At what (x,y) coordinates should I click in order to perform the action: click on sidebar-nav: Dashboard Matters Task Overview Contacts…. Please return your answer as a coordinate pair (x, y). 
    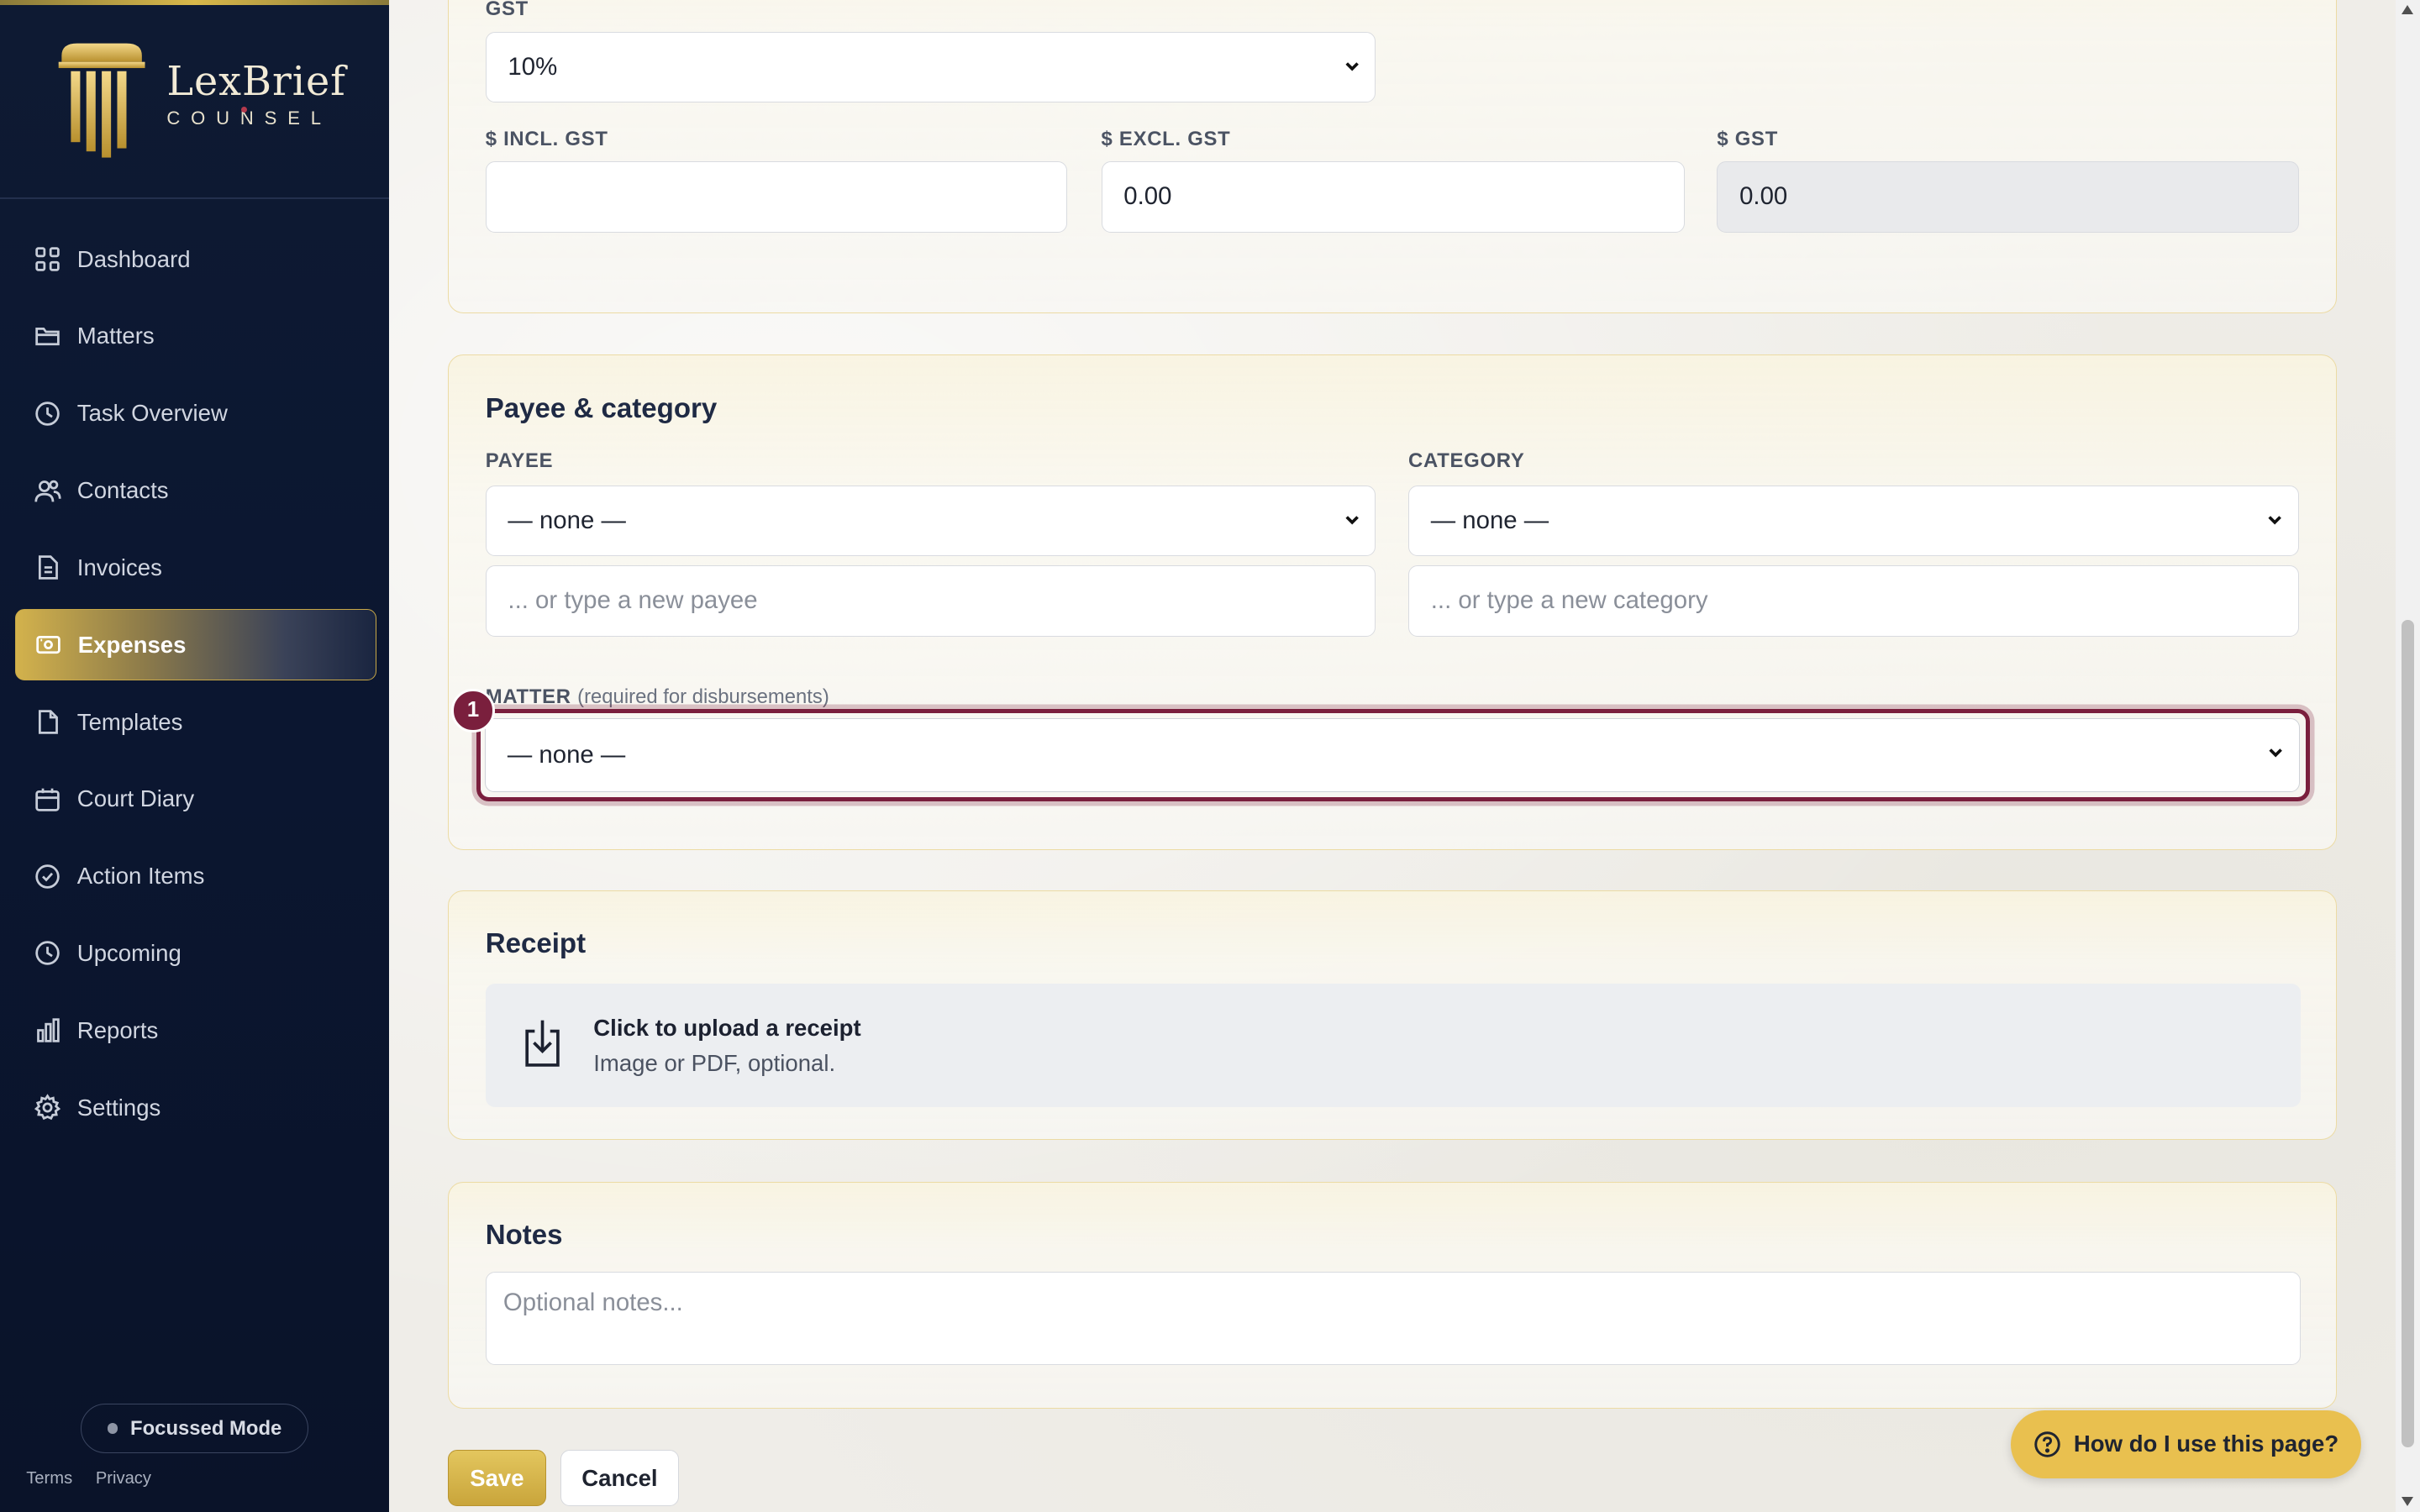
    Looking at the image, I should click on (196, 686).